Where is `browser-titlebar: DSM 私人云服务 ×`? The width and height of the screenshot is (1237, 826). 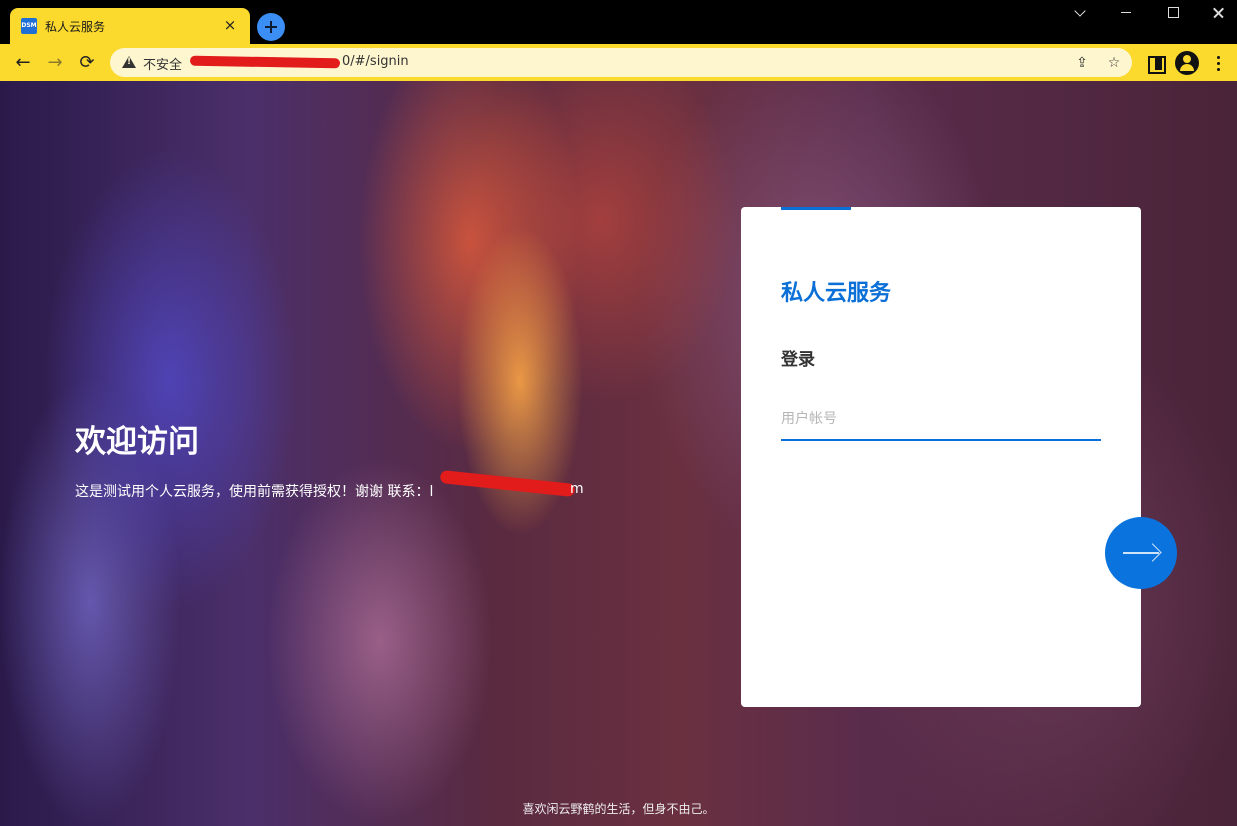 browser-titlebar: DSM 私人云服务 × is located at coordinates (618, 22).